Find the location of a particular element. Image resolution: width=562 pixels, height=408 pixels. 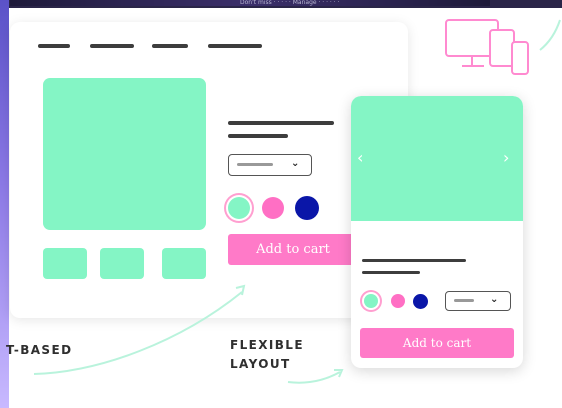

swirl-decoration-bottom is located at coordinates (315, 376).